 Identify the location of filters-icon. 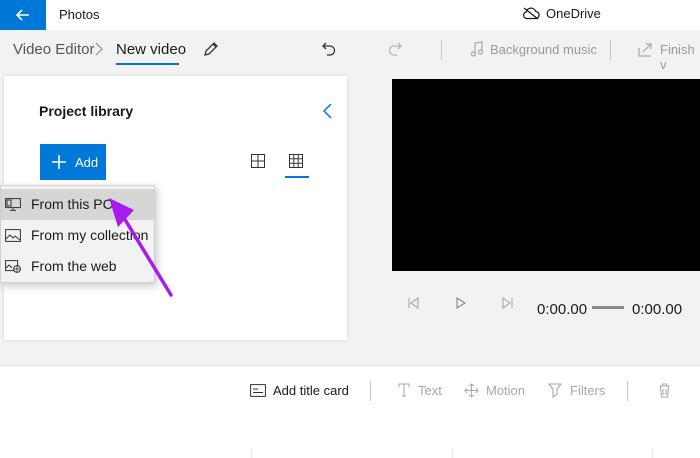
(555, 390).